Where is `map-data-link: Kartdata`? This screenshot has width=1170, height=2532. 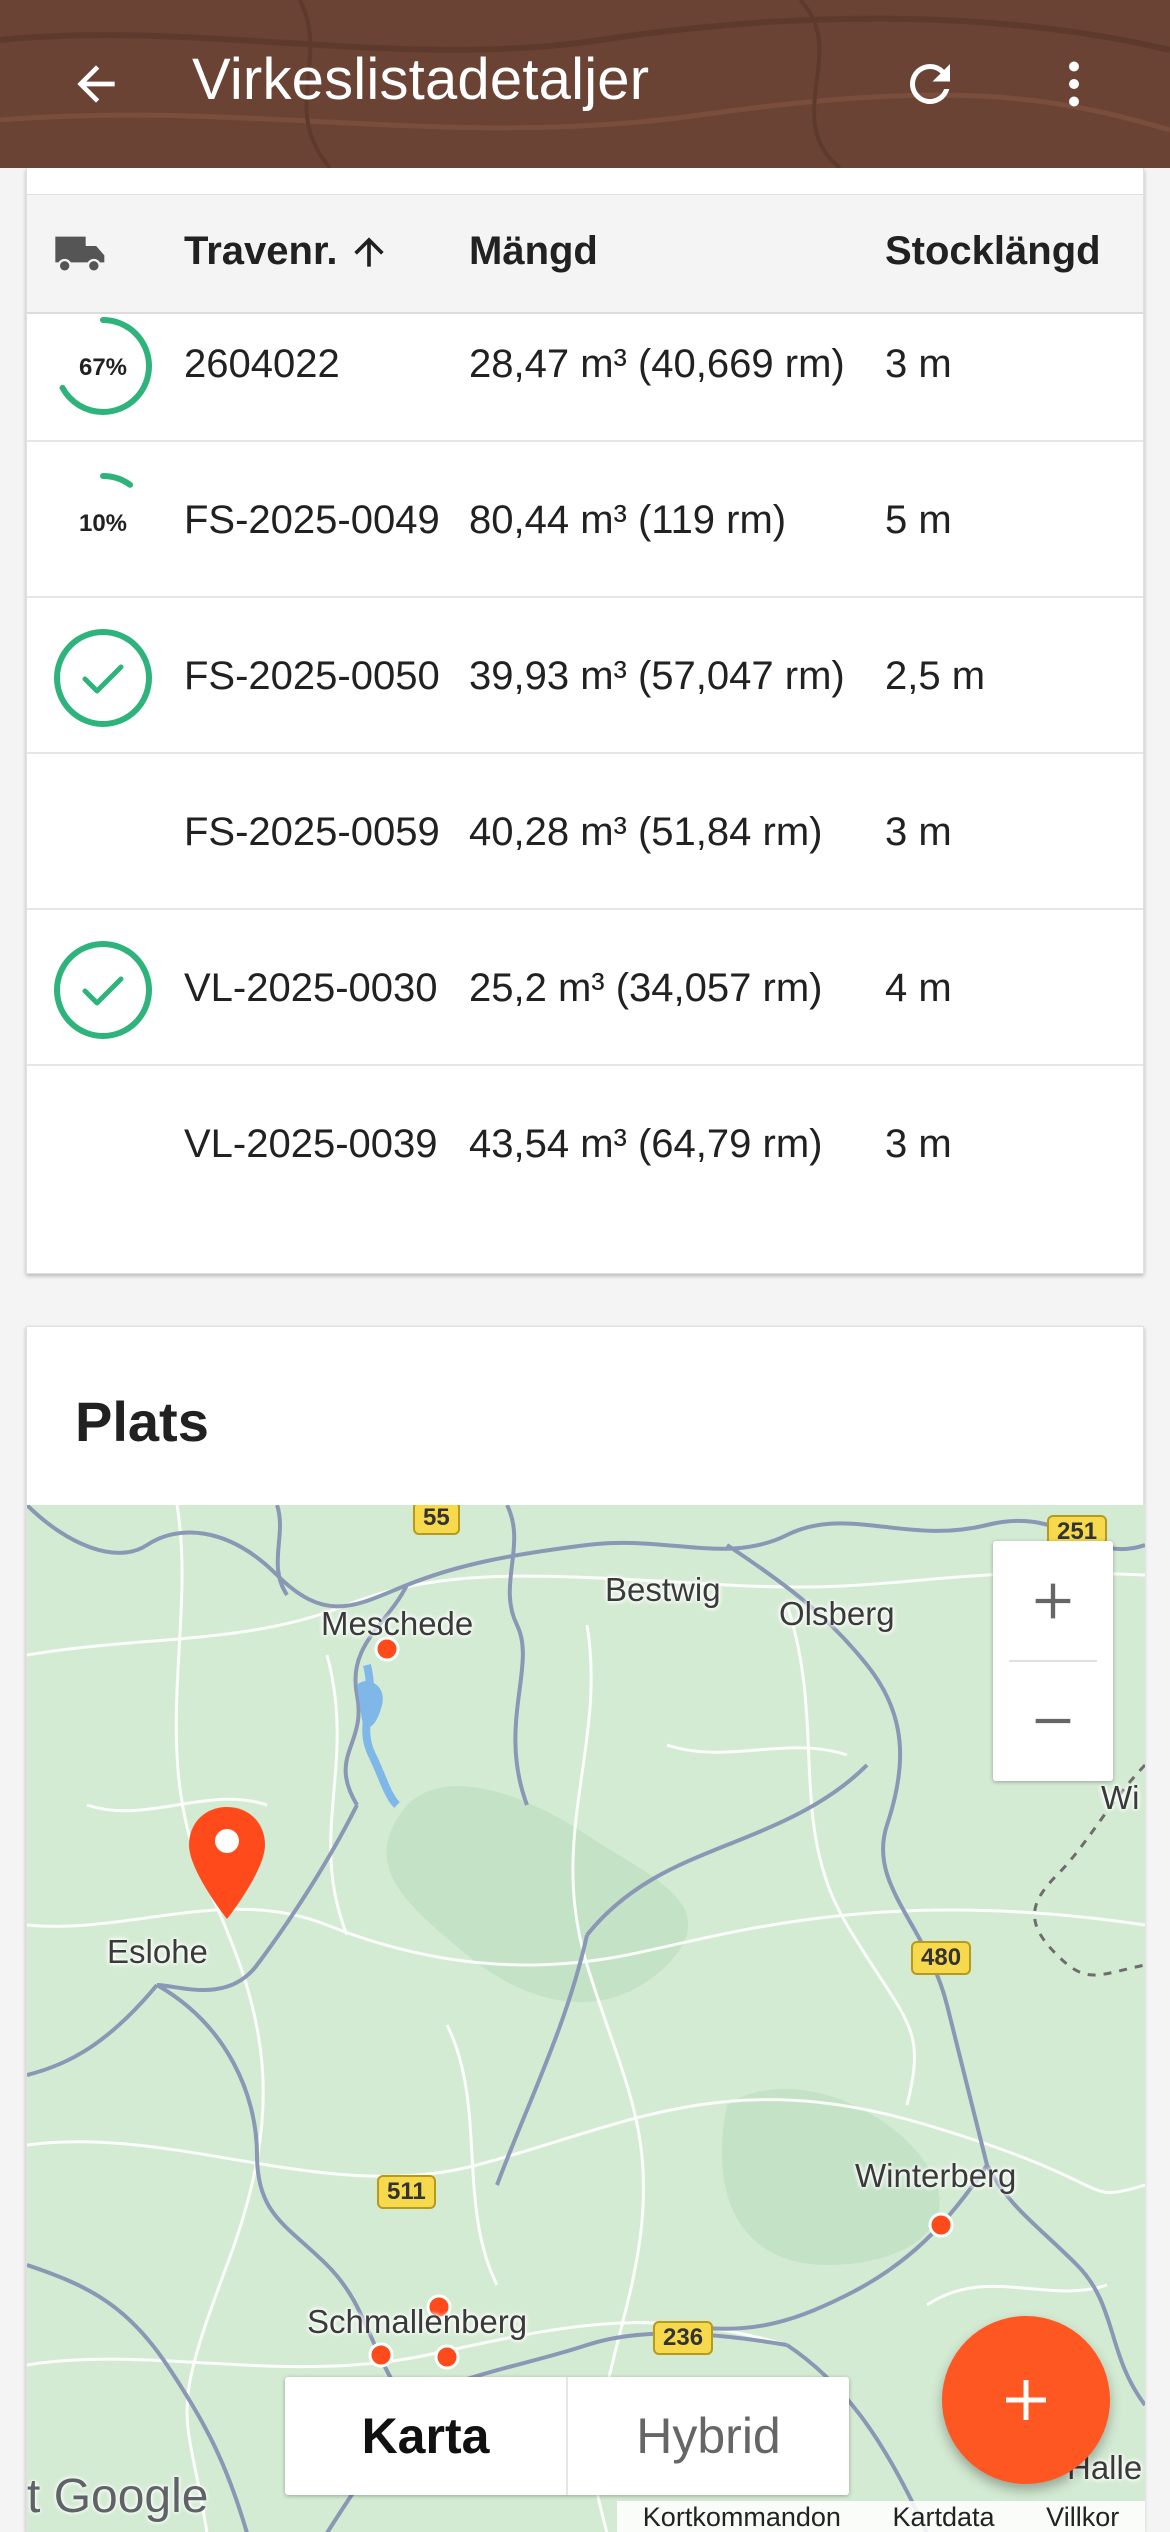
map-data-link: Kartdata is located at coordinates (944, 2517).